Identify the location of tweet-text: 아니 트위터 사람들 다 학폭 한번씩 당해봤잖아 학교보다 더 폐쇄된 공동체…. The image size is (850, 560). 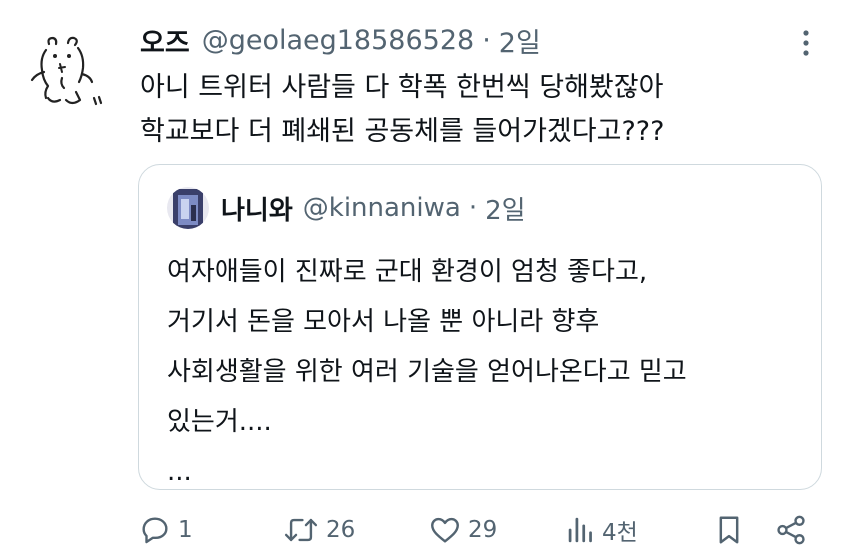
(402, 110).